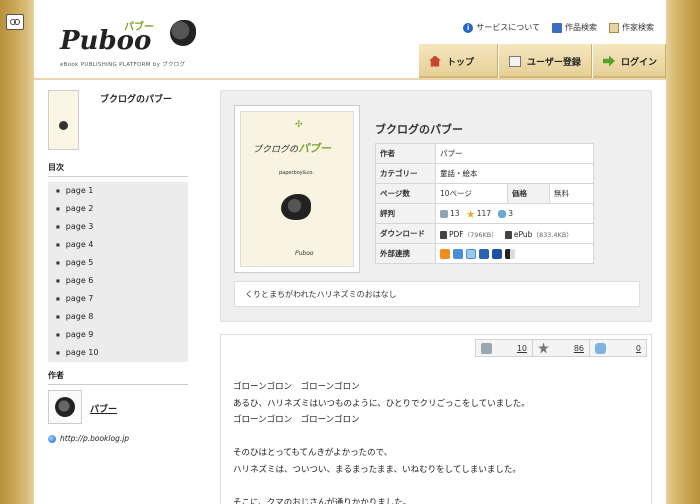  I want to click on social-links, so click(514, 253).